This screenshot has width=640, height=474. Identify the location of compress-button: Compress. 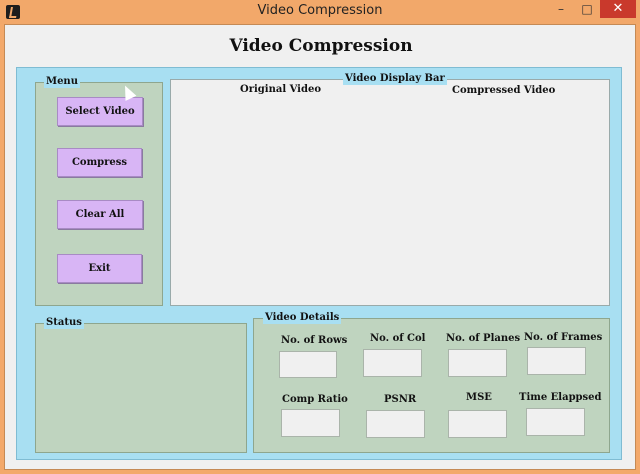
(99, 162).